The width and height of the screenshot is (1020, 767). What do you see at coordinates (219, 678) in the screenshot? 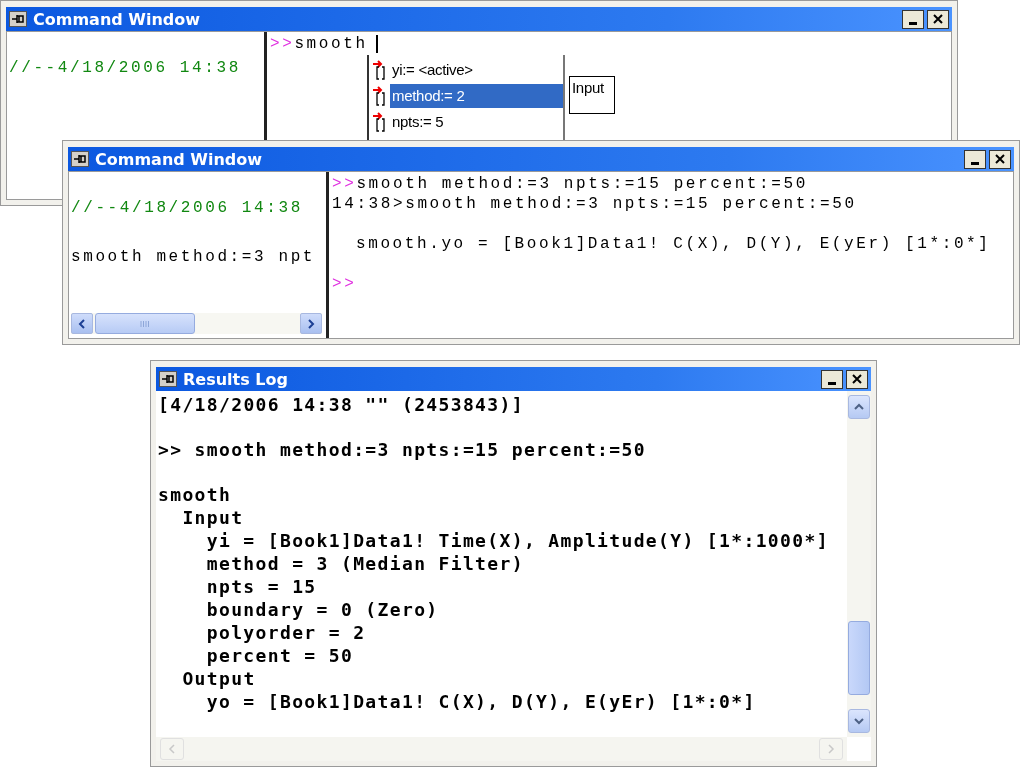
I see `log-line: Output` at bounding box center [219, 678].